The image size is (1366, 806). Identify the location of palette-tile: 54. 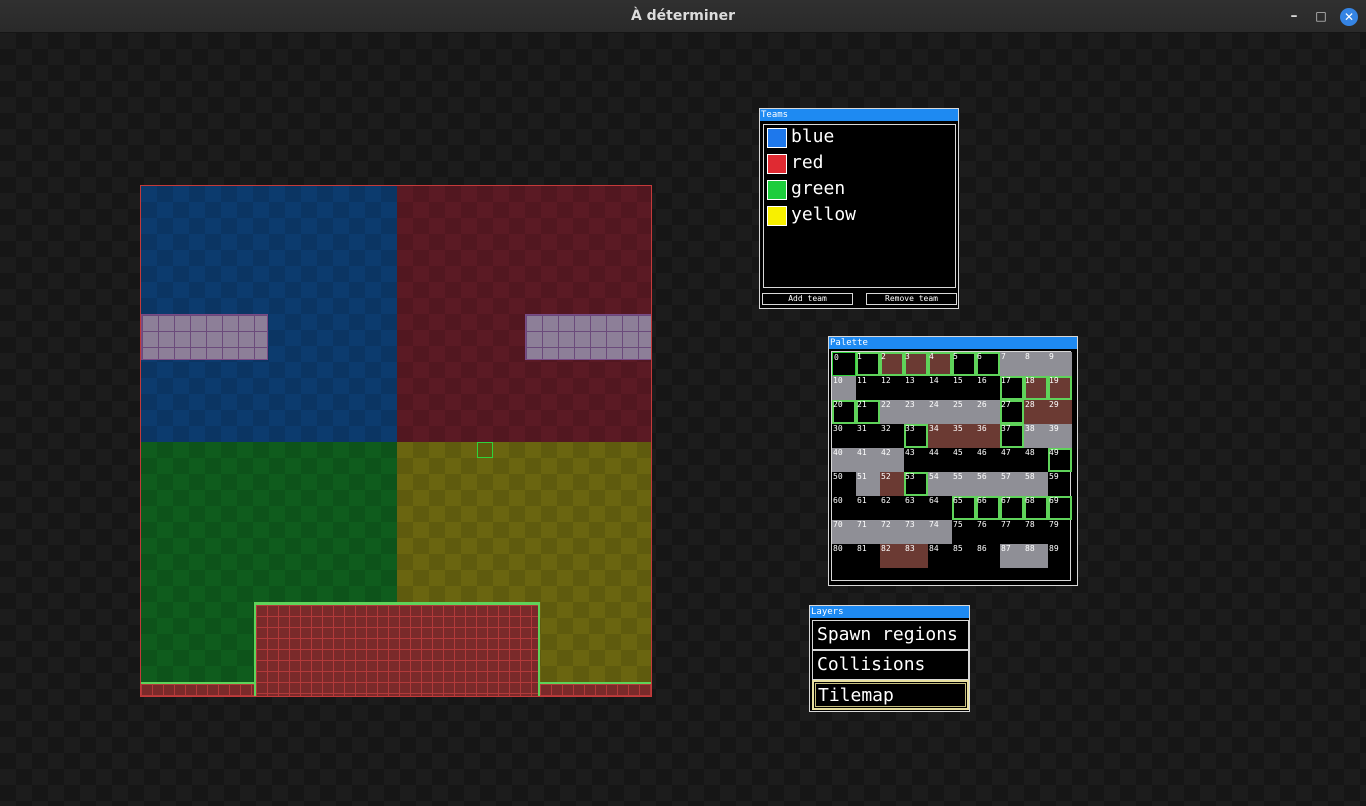
(940, 484).